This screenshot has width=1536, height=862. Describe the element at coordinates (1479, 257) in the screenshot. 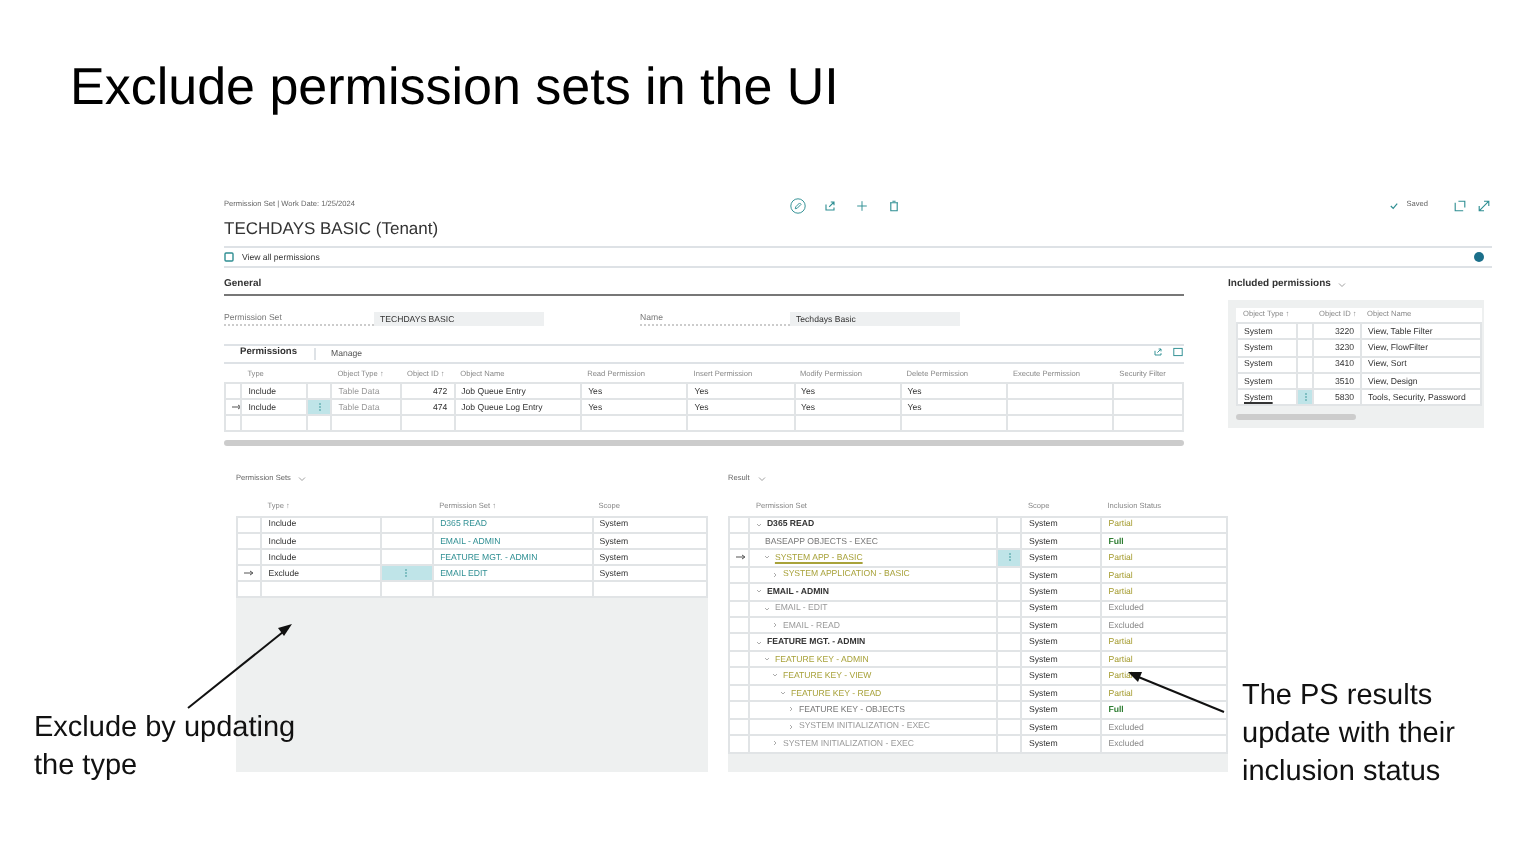

I see `info-icon` at that location.